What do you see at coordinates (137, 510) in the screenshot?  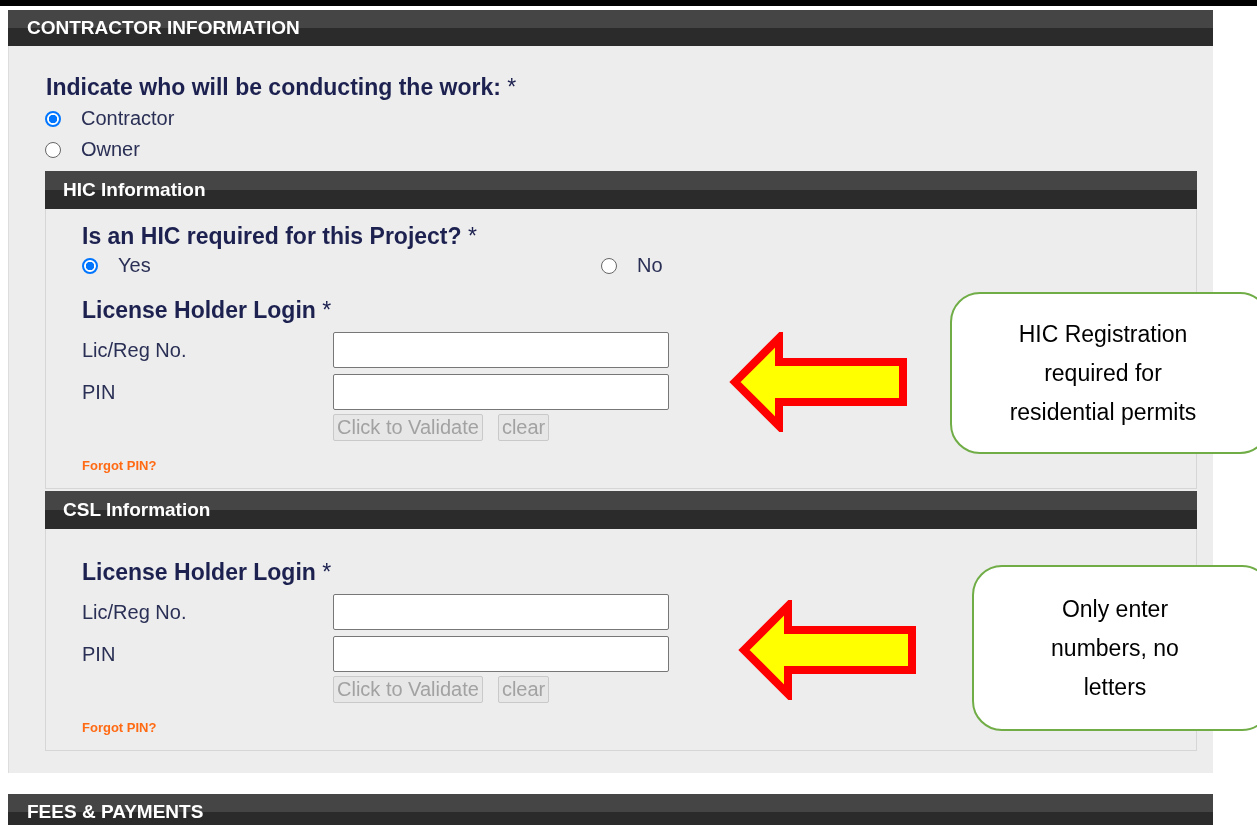 I see `subsection-title: CSL Information` at bounding box center [137, 510].